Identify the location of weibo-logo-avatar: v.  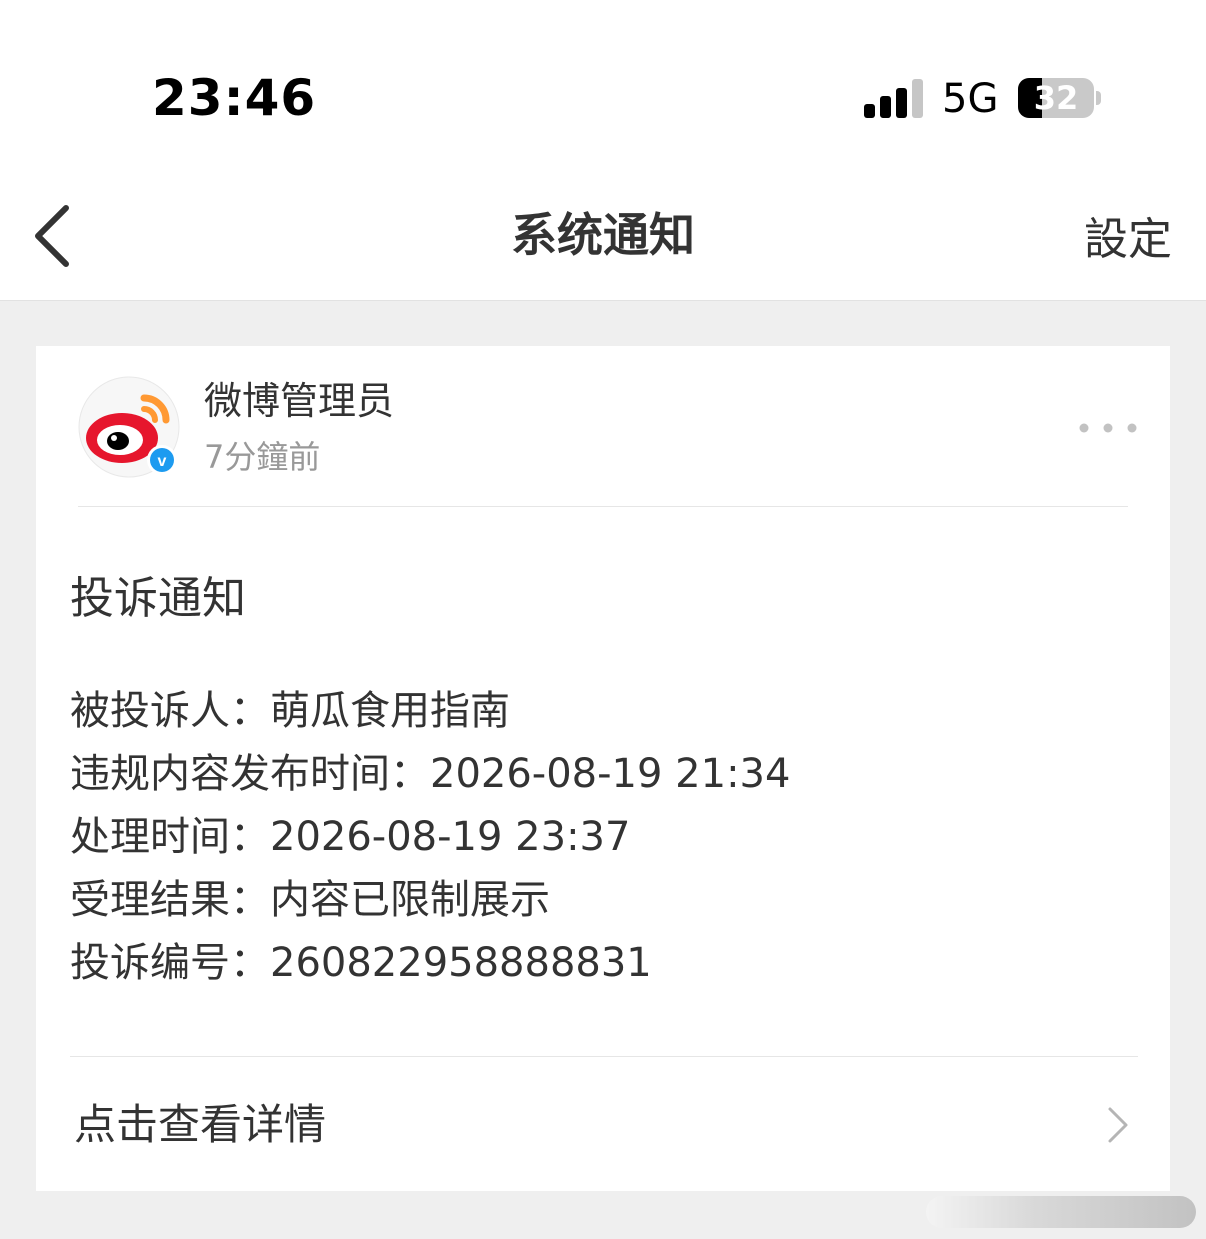
(129, 427).